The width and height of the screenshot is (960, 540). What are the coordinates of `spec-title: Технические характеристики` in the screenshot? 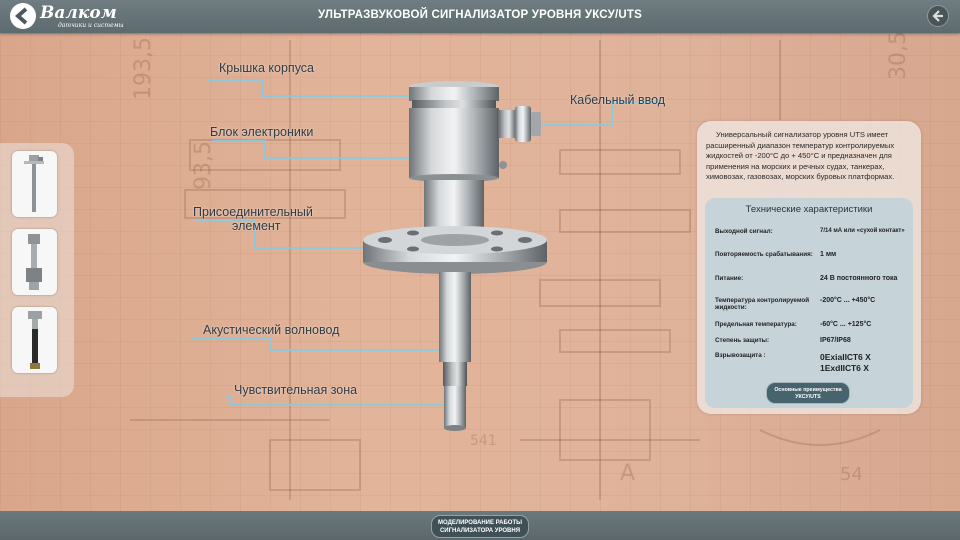 It's located at (809, 209).